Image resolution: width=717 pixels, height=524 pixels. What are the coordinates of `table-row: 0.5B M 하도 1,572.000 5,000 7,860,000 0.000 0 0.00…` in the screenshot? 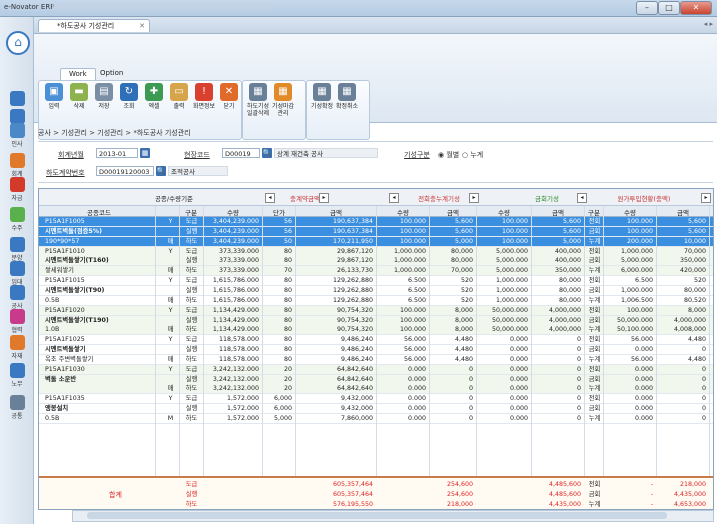 It's located at (376, 419).